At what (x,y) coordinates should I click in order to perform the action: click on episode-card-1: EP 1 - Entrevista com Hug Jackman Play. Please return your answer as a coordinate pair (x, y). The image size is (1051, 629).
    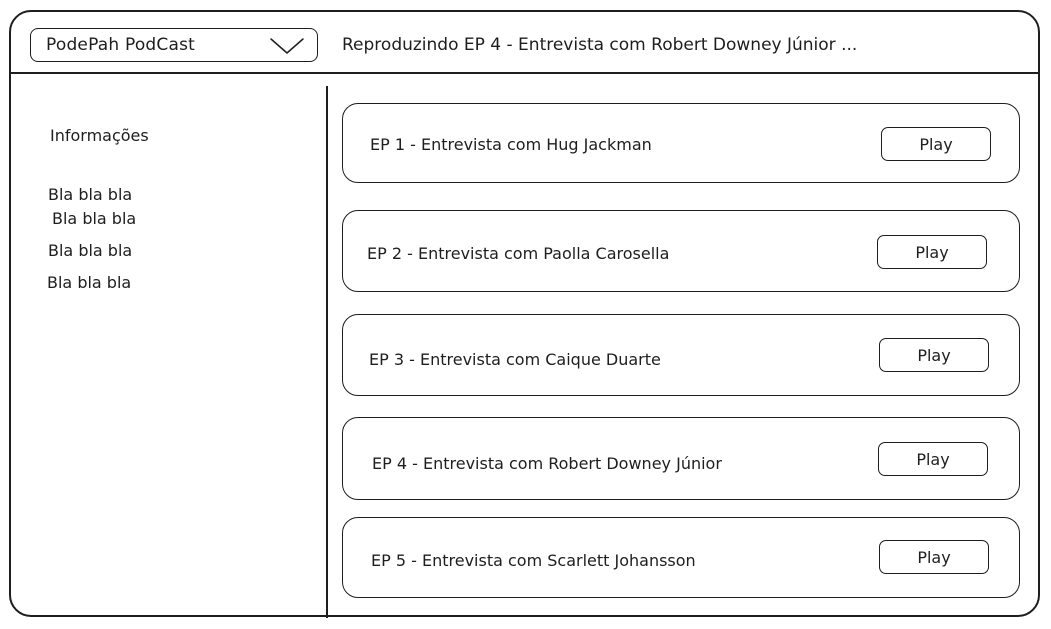
    Looking at the image, I should click on (681, 143).